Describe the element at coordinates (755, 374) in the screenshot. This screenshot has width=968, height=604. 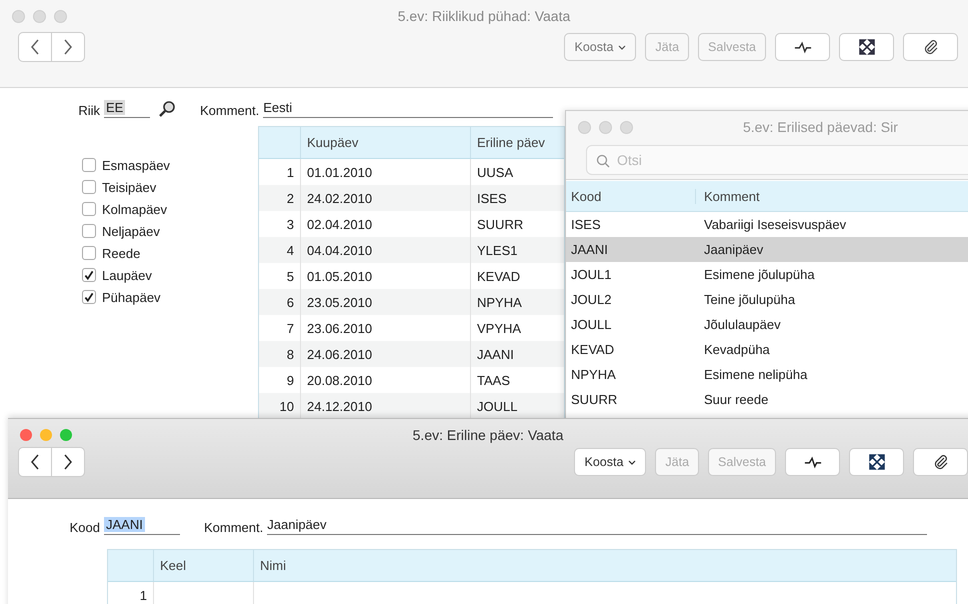
I see `table-cell-text: Esimene nelipüha` at that location.